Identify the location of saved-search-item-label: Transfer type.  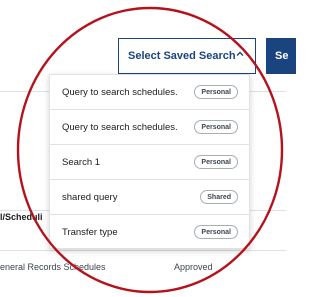
(90, 232).